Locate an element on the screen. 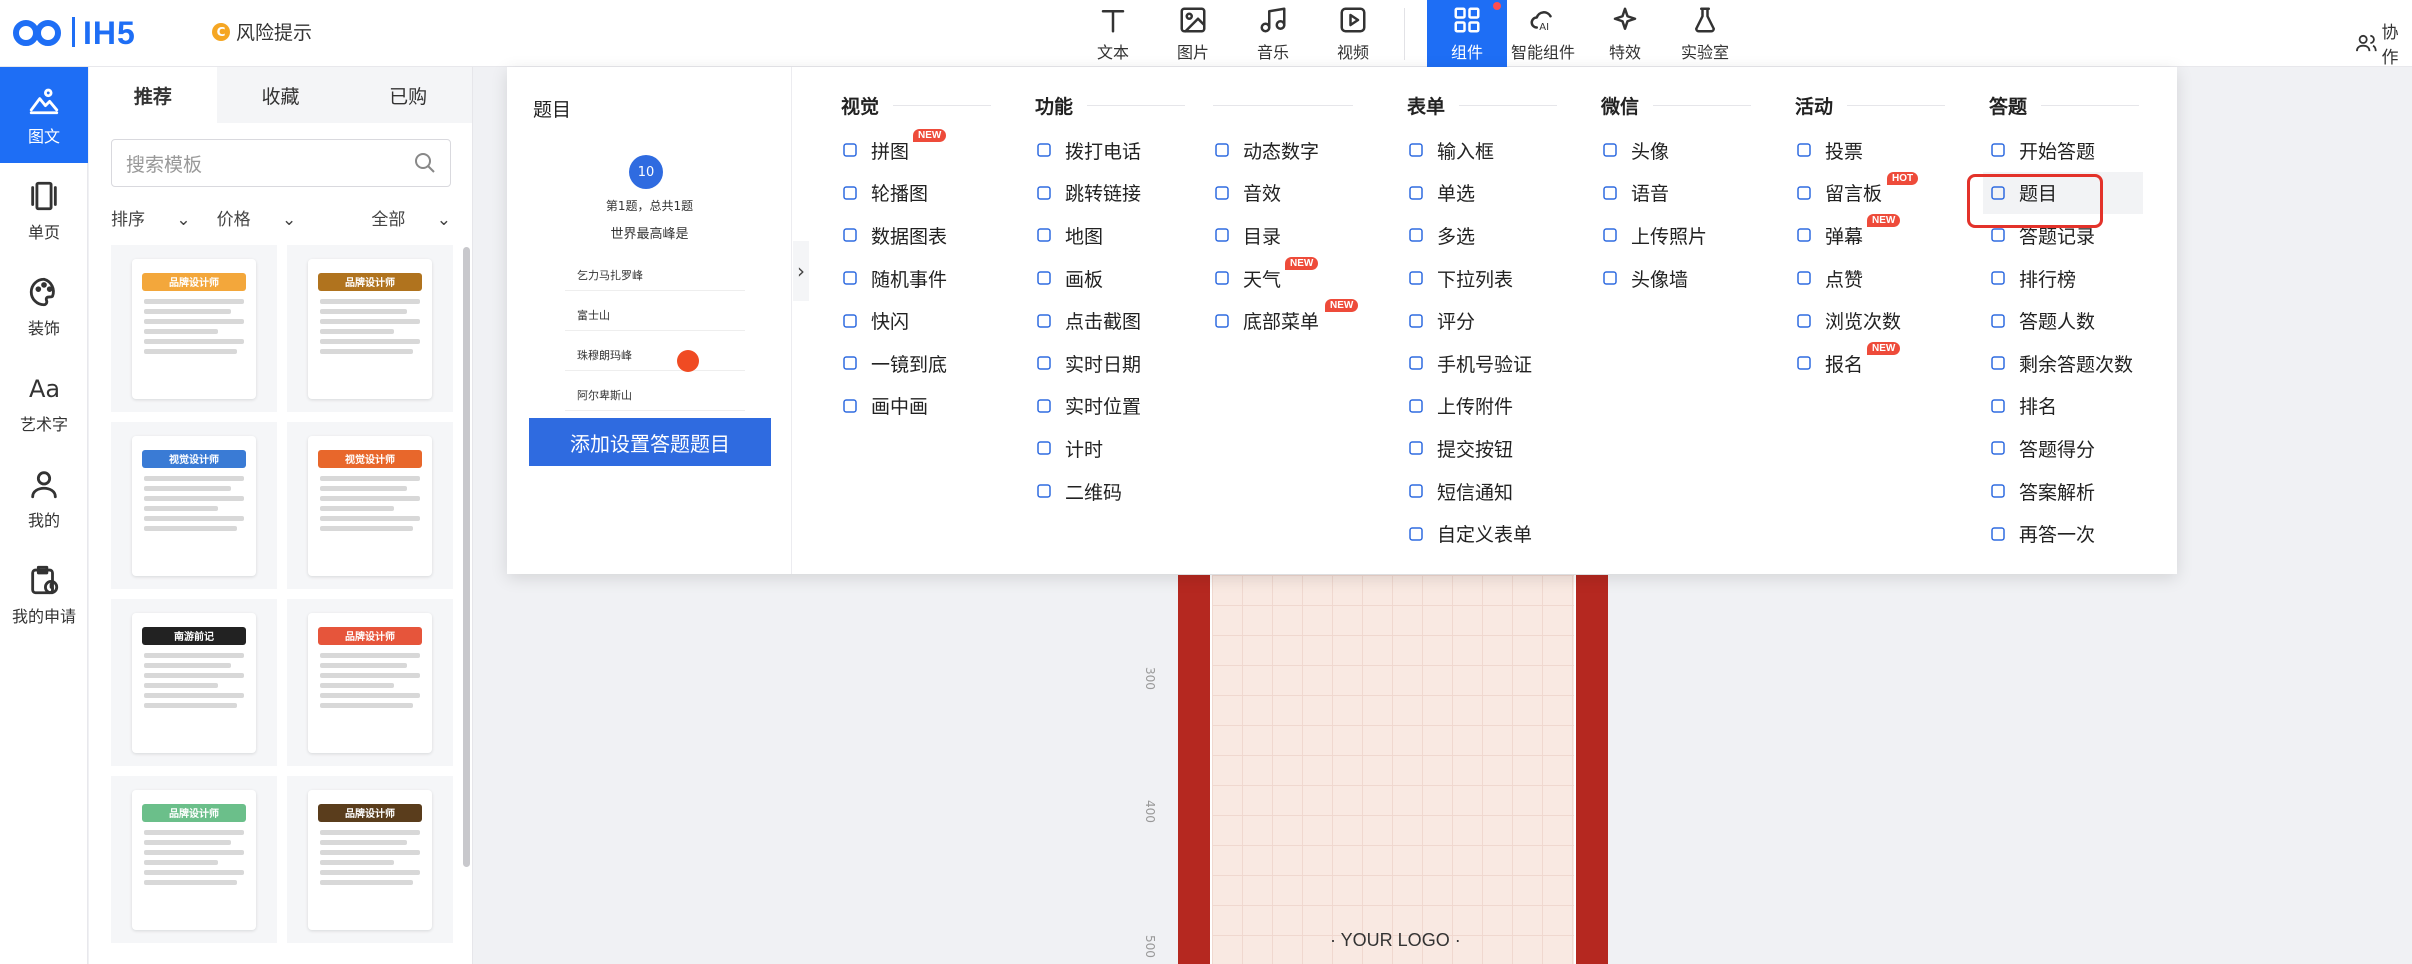 This screenshot has width=2412, height=964. component-item: 点赞 is located at coordinates (1870, 278).